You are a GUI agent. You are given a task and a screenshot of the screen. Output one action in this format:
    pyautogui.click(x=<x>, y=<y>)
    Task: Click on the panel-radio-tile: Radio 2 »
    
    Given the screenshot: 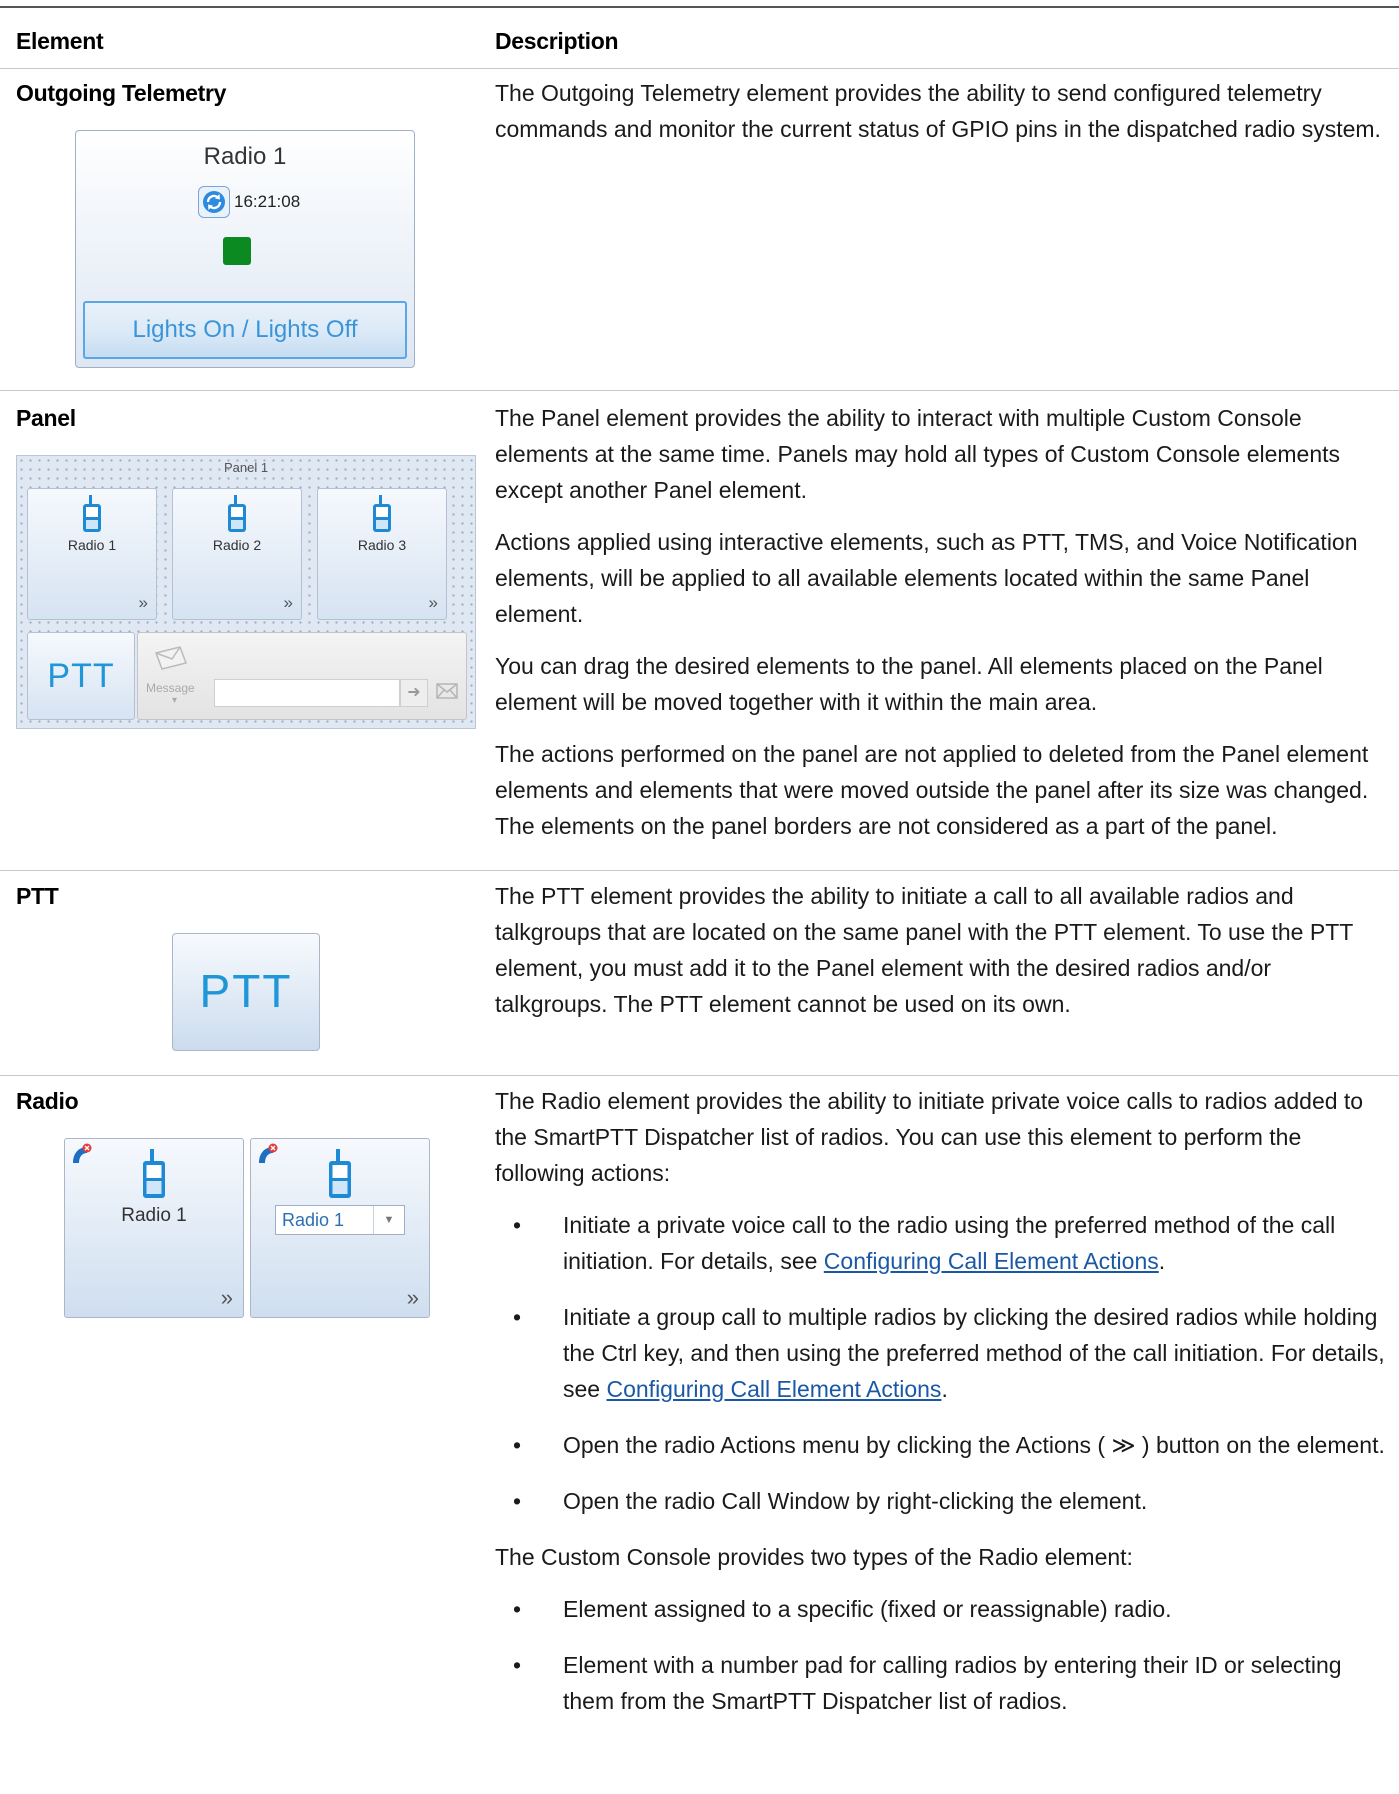 What is the action you would take?
    pyautogui.click(x=237, y=554)
    